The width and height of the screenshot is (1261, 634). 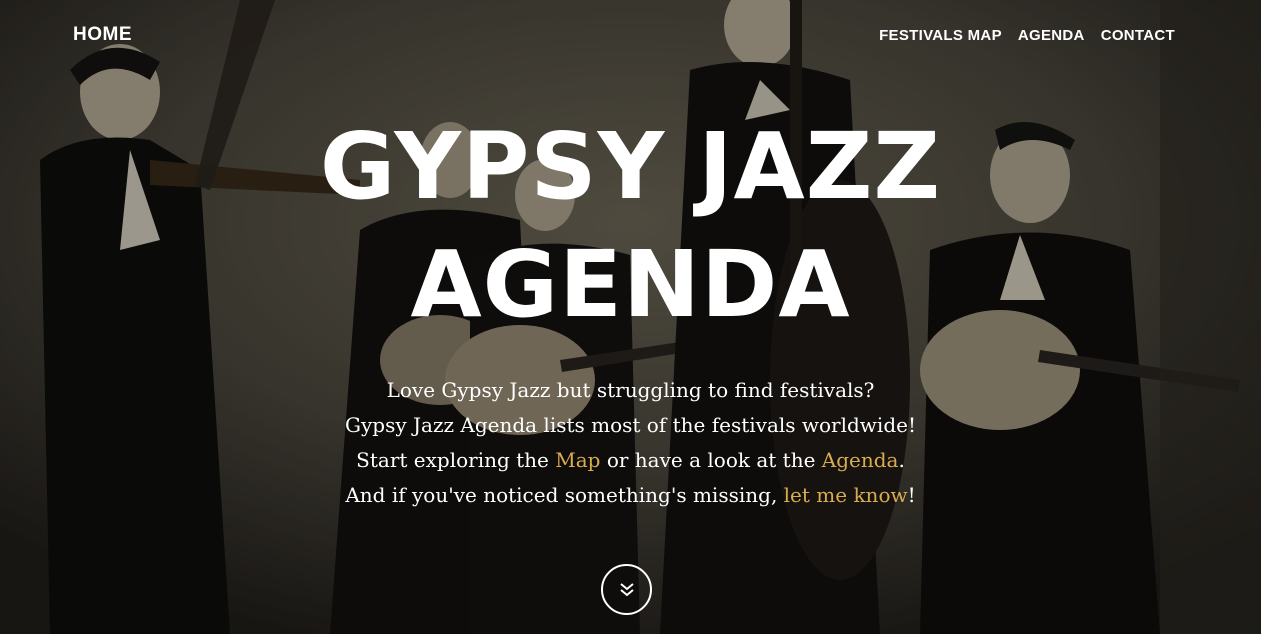 I want to click on contact-link: let me know, so click(x=846, y=495).